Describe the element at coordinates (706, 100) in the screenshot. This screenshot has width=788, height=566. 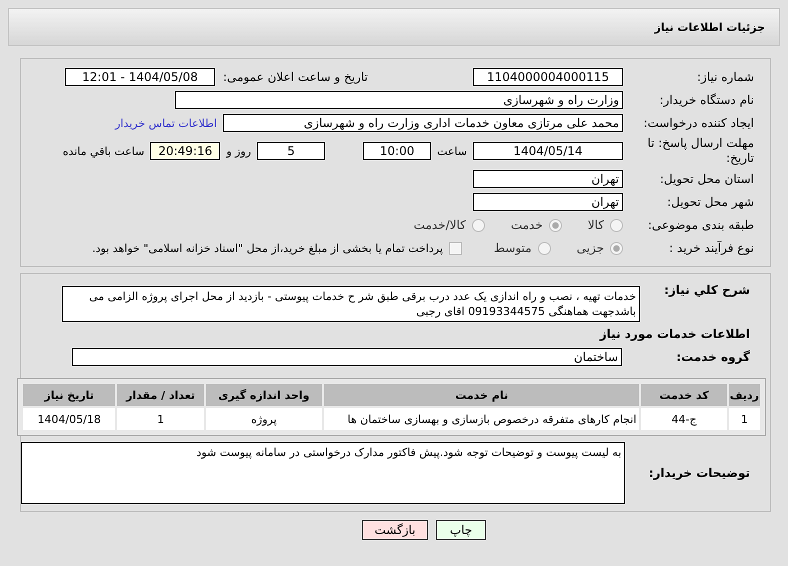
I see `field-label: نام دستگاه خریدار:` at that location.